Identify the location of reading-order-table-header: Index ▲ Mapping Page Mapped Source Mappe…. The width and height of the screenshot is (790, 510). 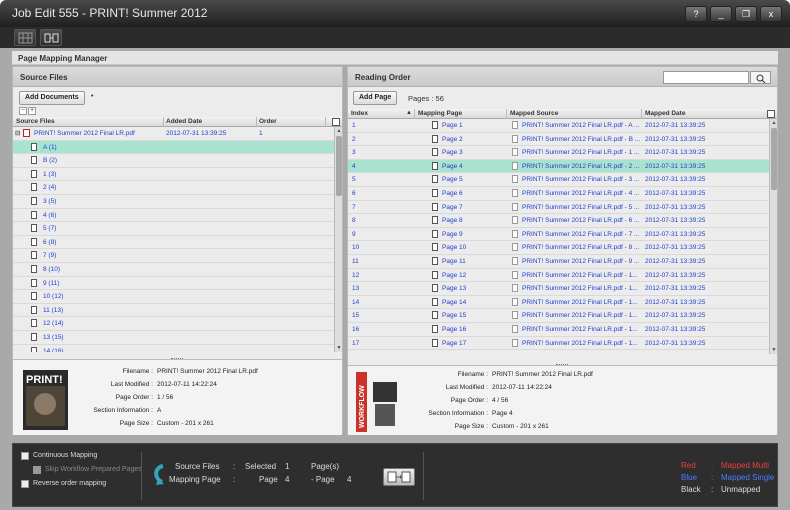
(562, 114).